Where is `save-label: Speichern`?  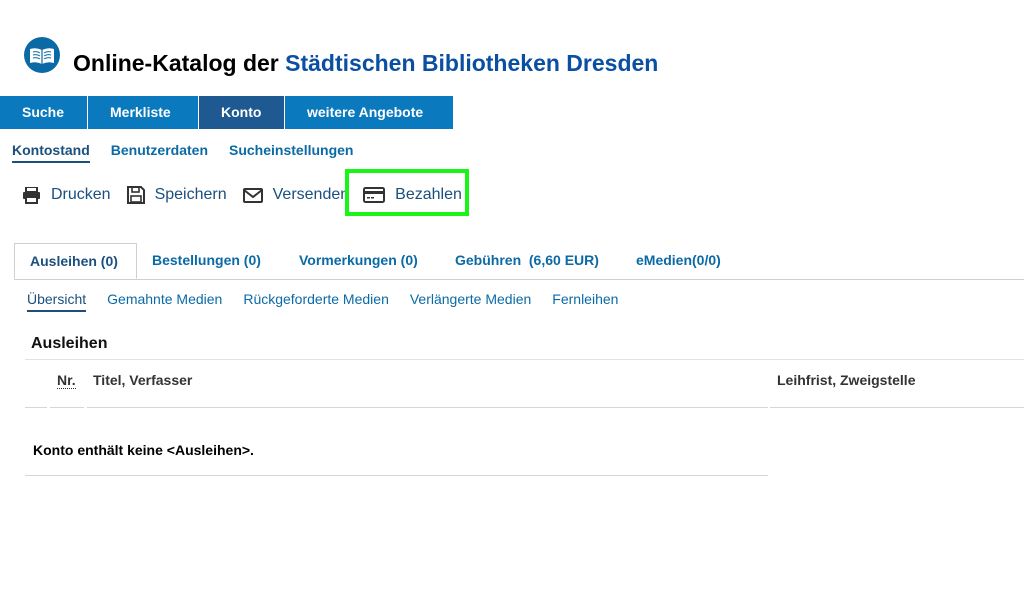 save-label: Speichern is located at coordinates (190, 194).